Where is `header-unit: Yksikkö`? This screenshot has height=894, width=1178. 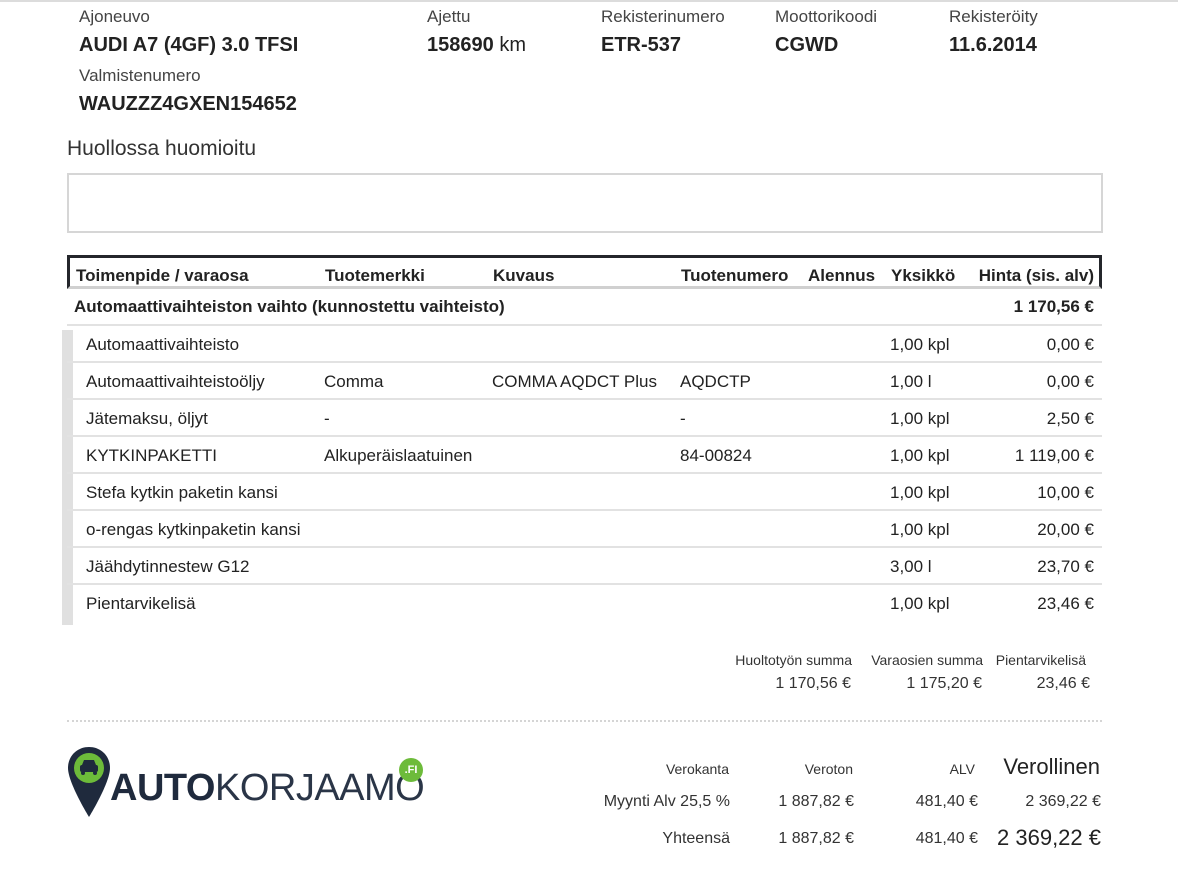 header-unit: Yksikkö is located at coordinates (923, 275).